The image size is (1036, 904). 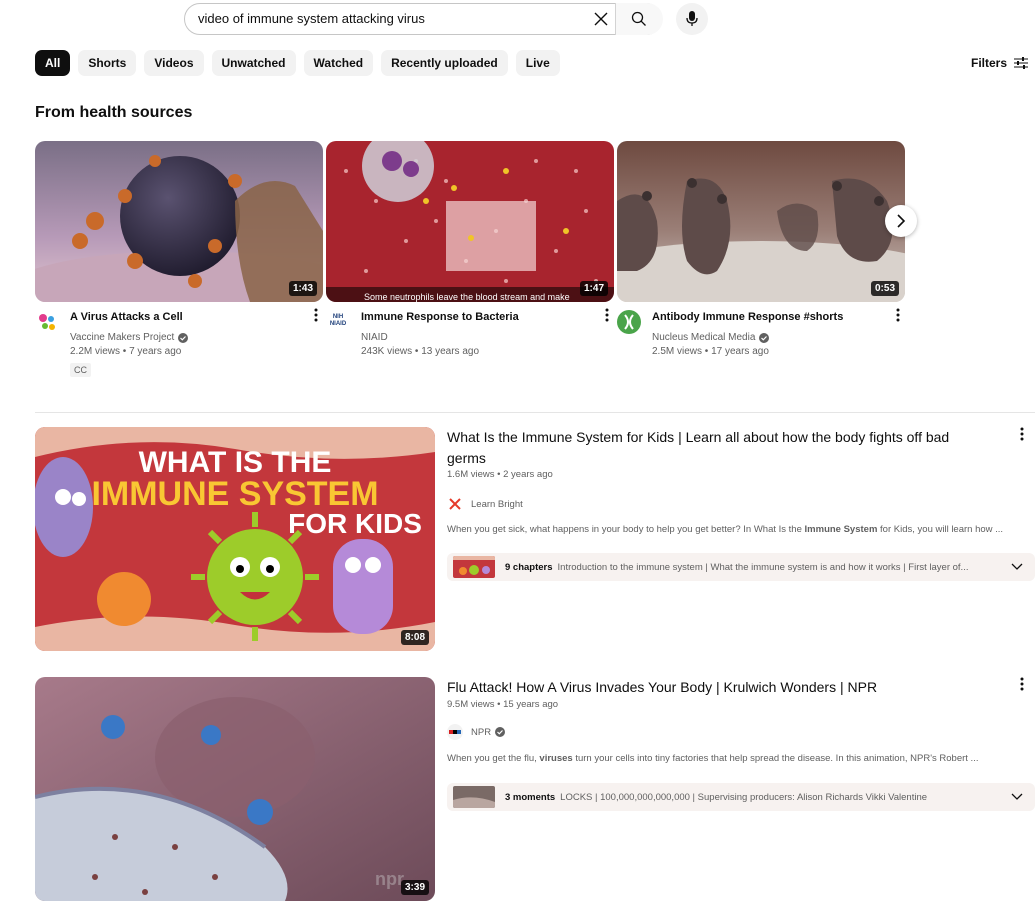 What do you see at coordinates (530, 797) in the screenshot?
I see `moments-count: 3 moments` at bounding box center [530, 797].